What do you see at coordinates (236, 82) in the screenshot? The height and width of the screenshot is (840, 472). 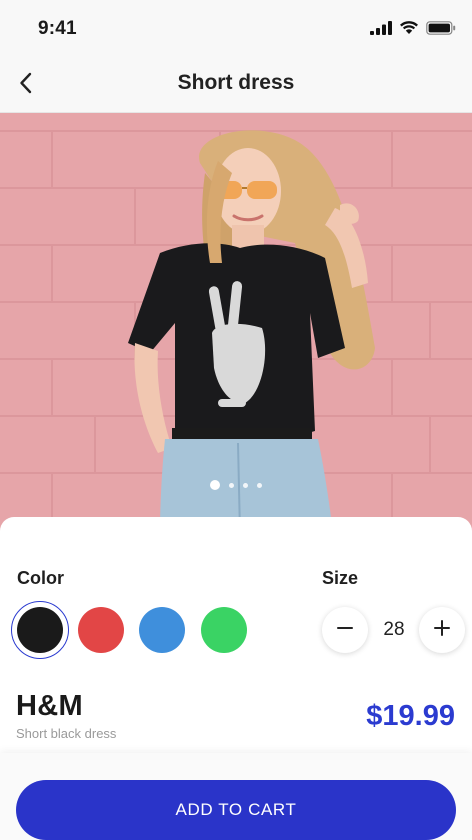 I see `page-title: Short dress` at bounding box center [236, 82].